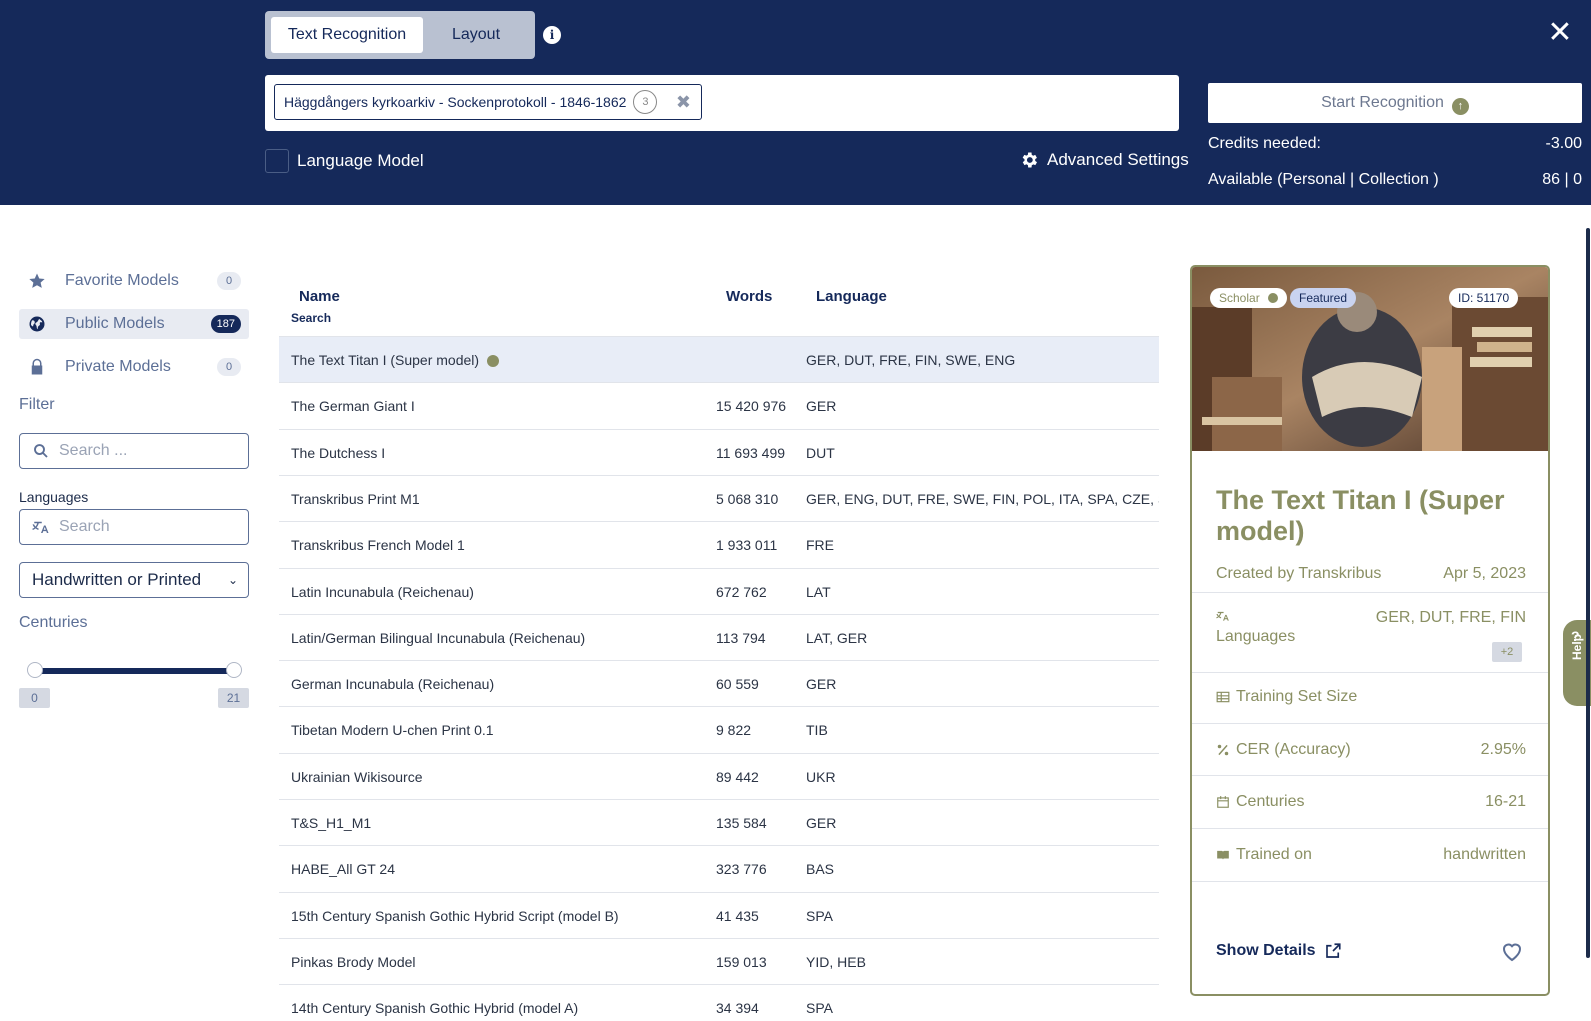 The width and height of the screenshot is (1591, 1021). Describe the element at coordinates (1223, 855) in the screenshot. I see `book-icon` at that location.